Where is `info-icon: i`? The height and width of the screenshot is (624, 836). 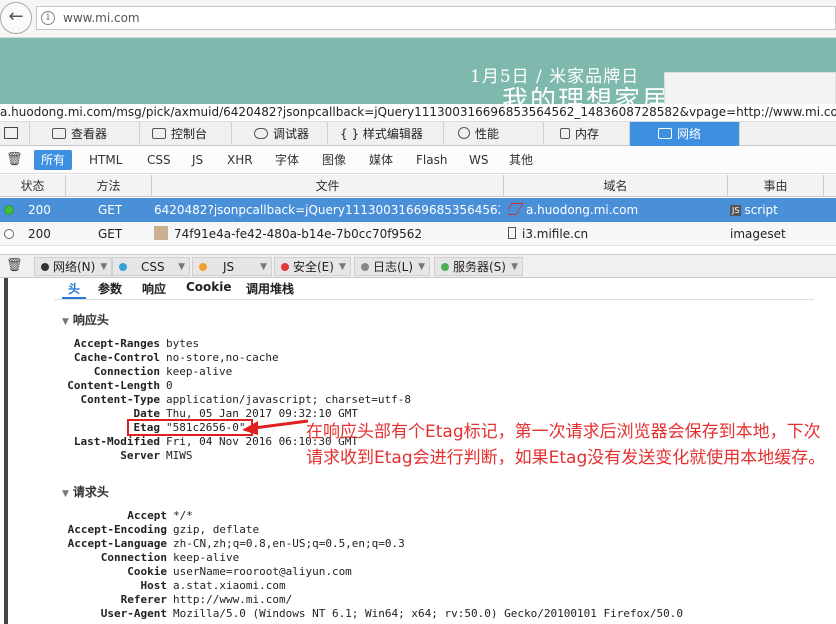
info-icon: i is located at coordinates (48, 18).